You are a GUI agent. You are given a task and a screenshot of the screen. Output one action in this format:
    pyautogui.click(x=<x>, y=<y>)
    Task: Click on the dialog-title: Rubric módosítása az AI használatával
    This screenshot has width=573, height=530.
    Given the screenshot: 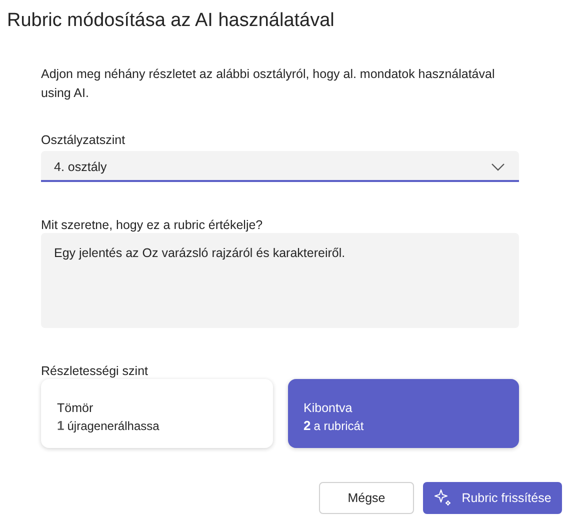 What is the action you would take?
    pyautogui.click(x=171, y=21)
    